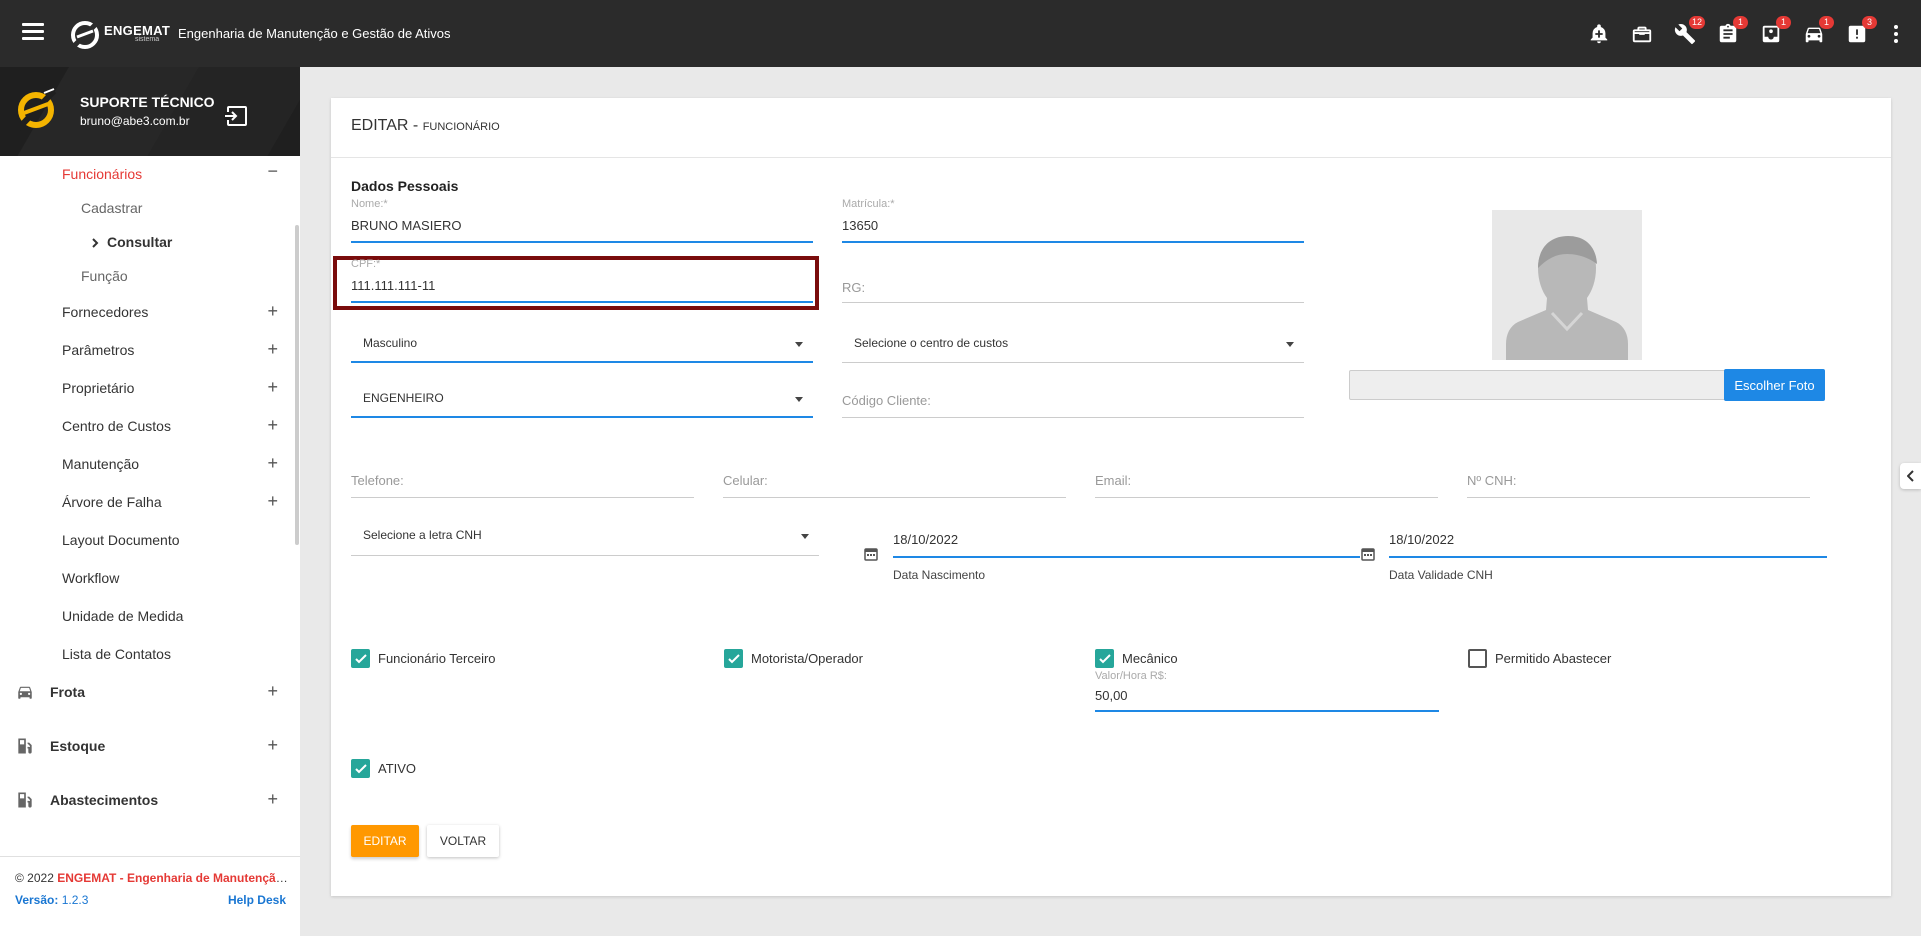 This screenshot has height=936, width=1921. What do you see at coordinates (145, 350) in the screenshot?
I see `sidebar-item-parametros: Parâmetros +` at bounding box center [145, 350].